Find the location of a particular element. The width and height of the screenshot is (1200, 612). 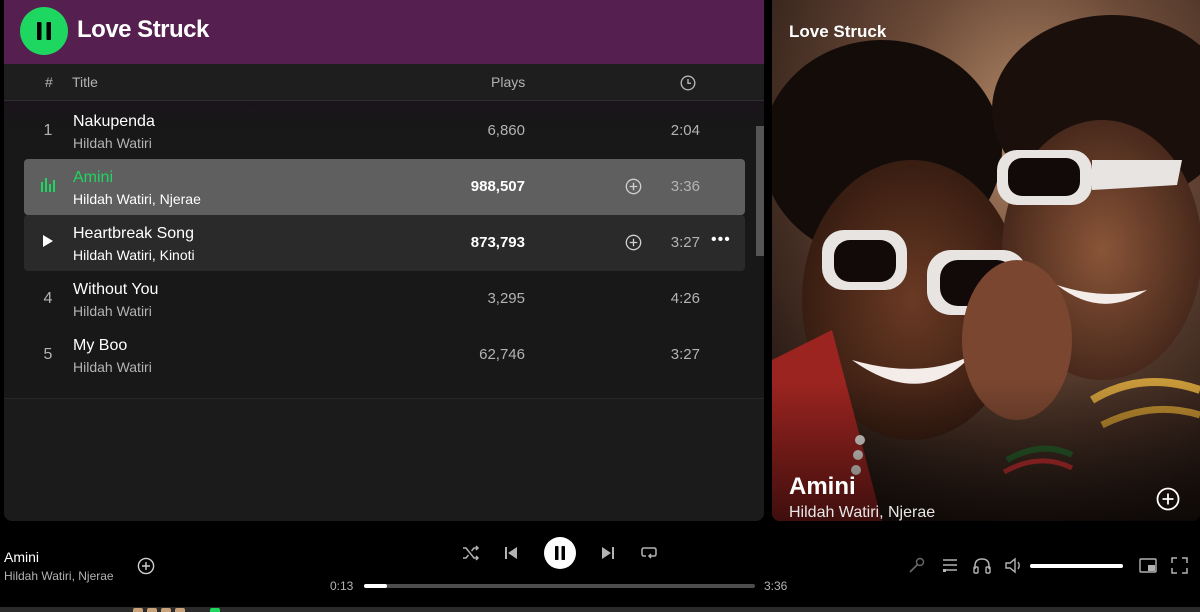

volume-icon is located at coordinates (1014, 565).